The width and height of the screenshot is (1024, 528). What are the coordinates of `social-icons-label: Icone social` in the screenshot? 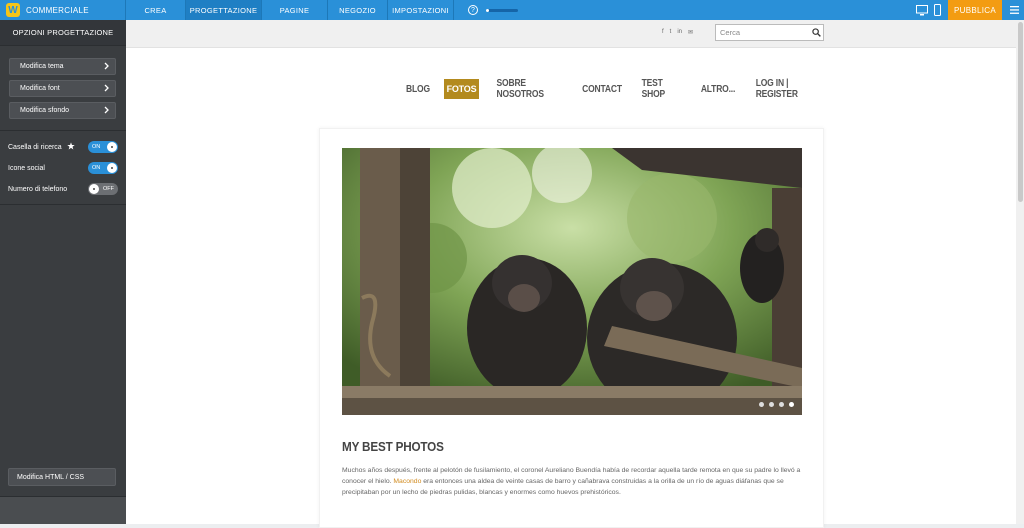 It's located at (26, 168).